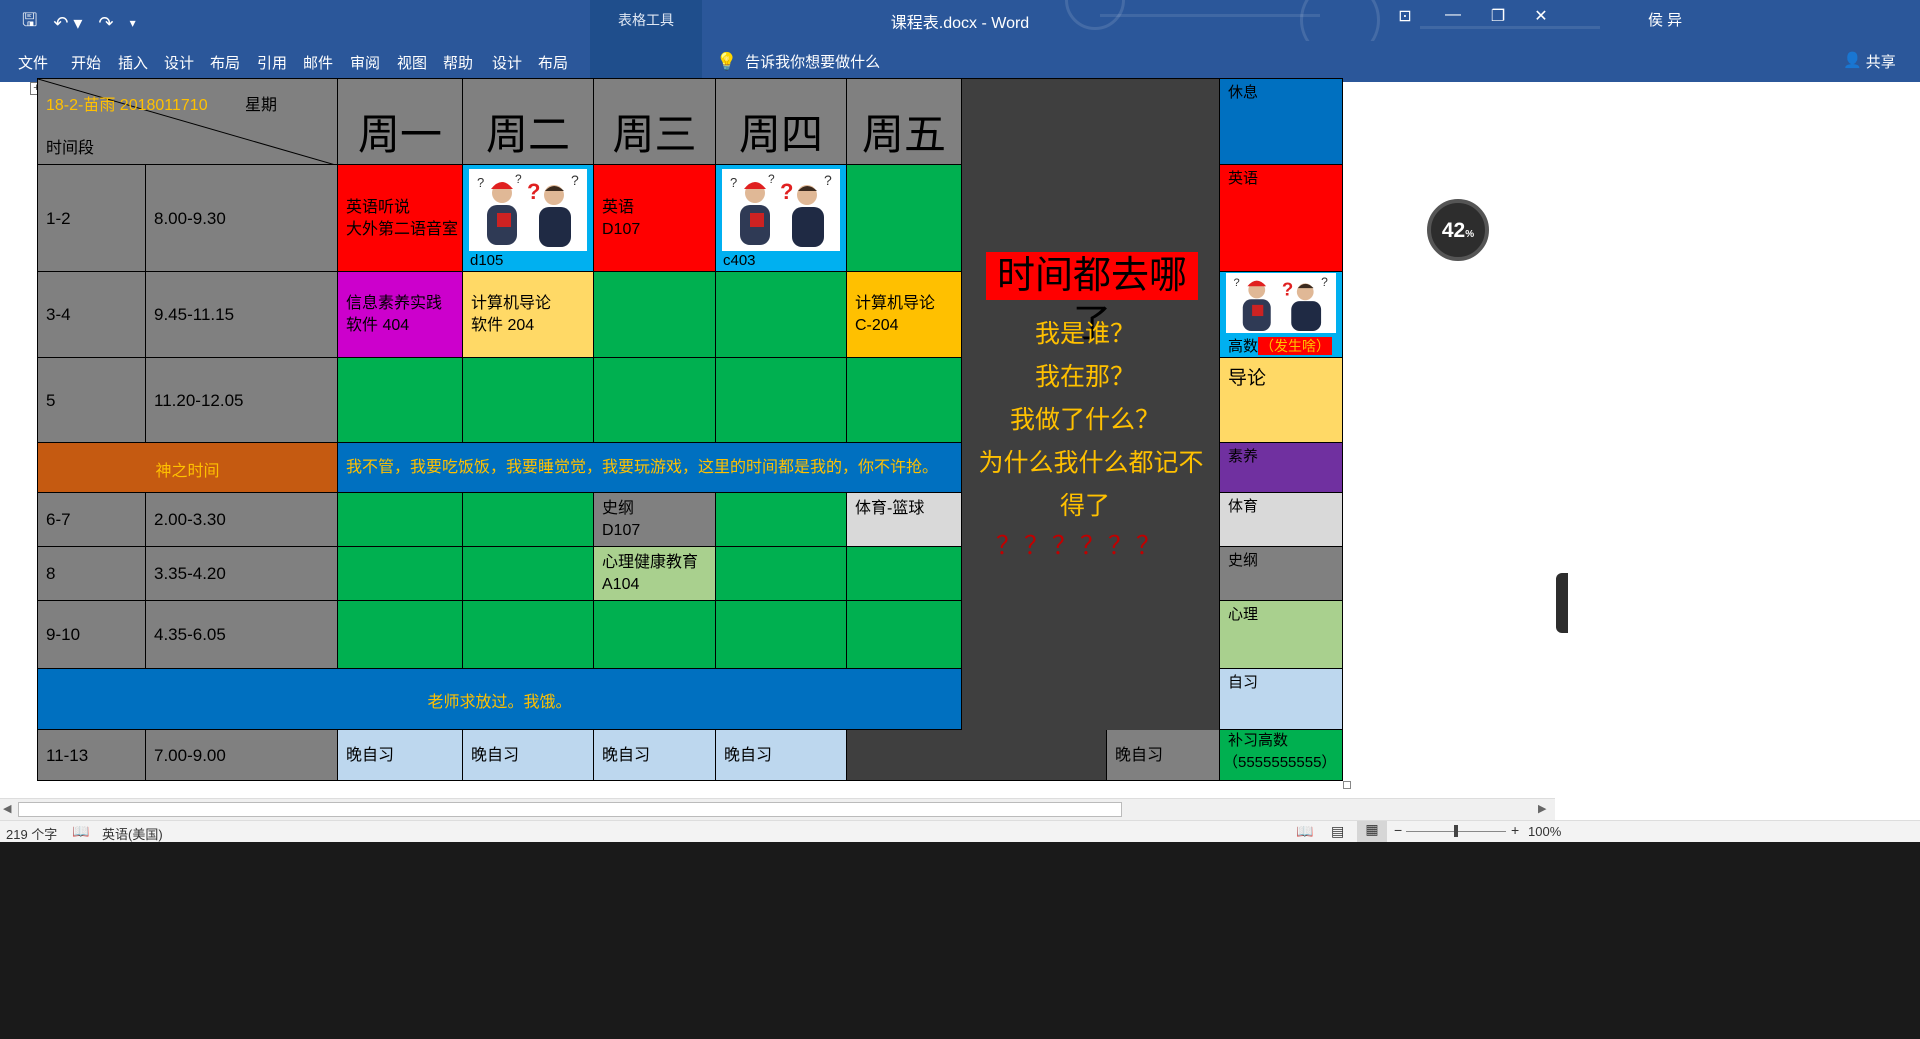  What do you see at coordinates (655, 574) in the screenshot?
I see `course-cell: 心理健康教育 A104` at bounding box center [655, 574].